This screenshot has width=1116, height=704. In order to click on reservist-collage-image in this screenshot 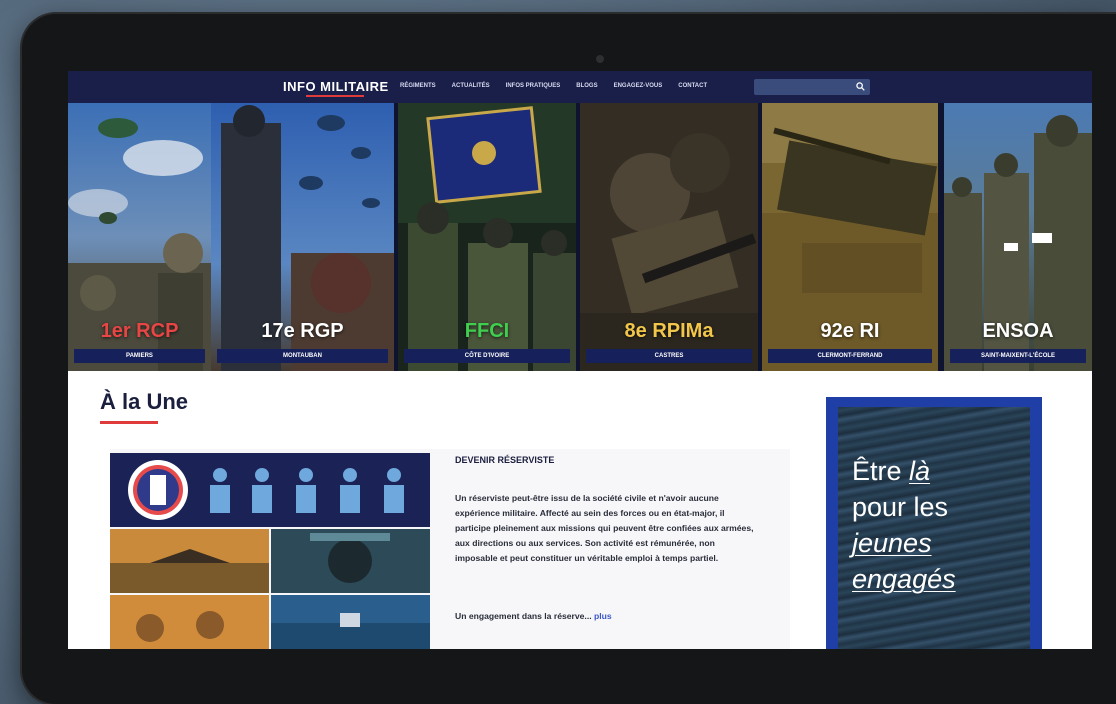, I will do `click(270, 551)`.